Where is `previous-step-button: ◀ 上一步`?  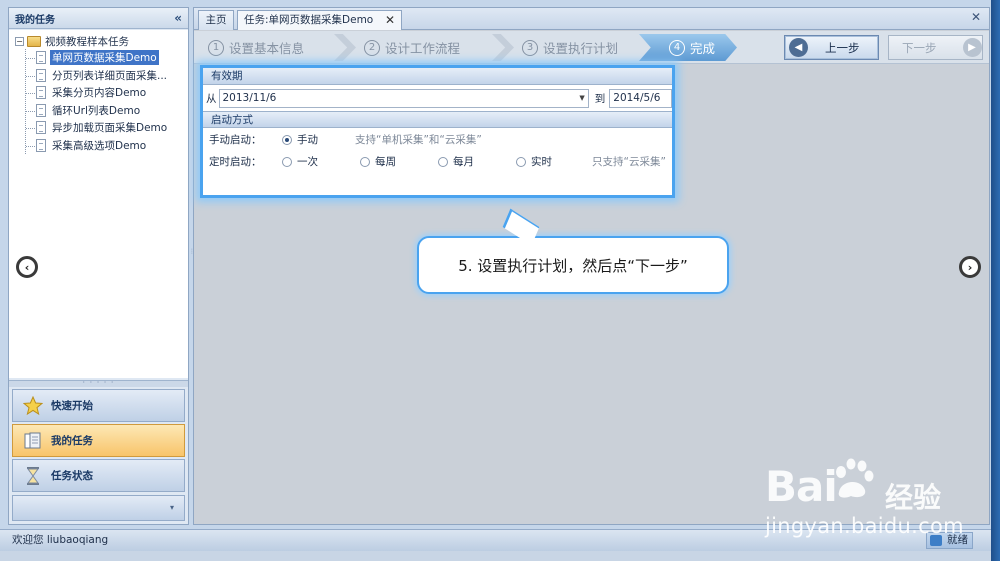
previous-step-button: ◀ 上一步 is located at coordinates (831, 47).